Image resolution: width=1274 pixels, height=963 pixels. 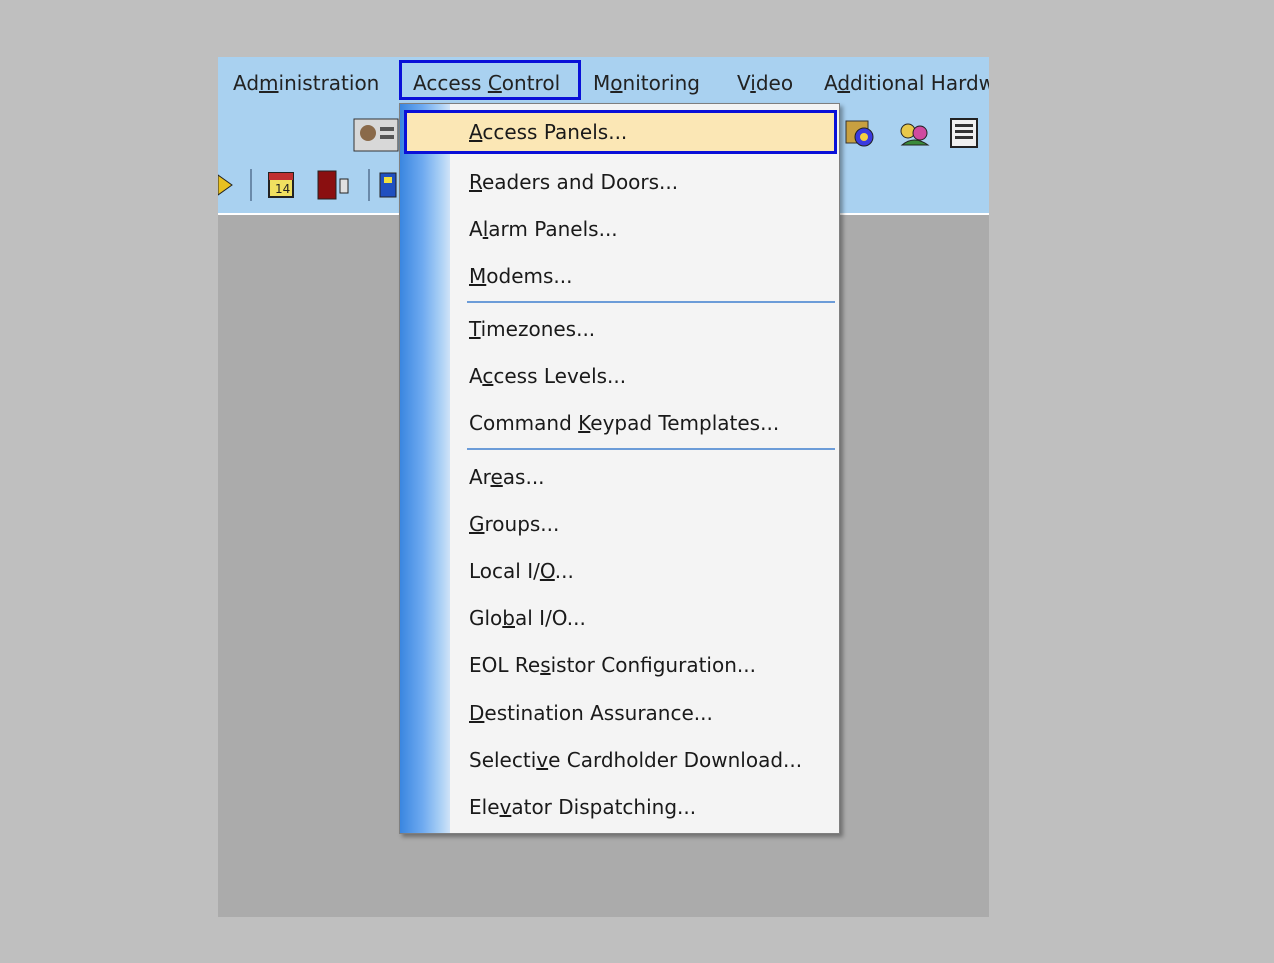 I want to click on menu-label-part: V, so click(x=744, y=83).